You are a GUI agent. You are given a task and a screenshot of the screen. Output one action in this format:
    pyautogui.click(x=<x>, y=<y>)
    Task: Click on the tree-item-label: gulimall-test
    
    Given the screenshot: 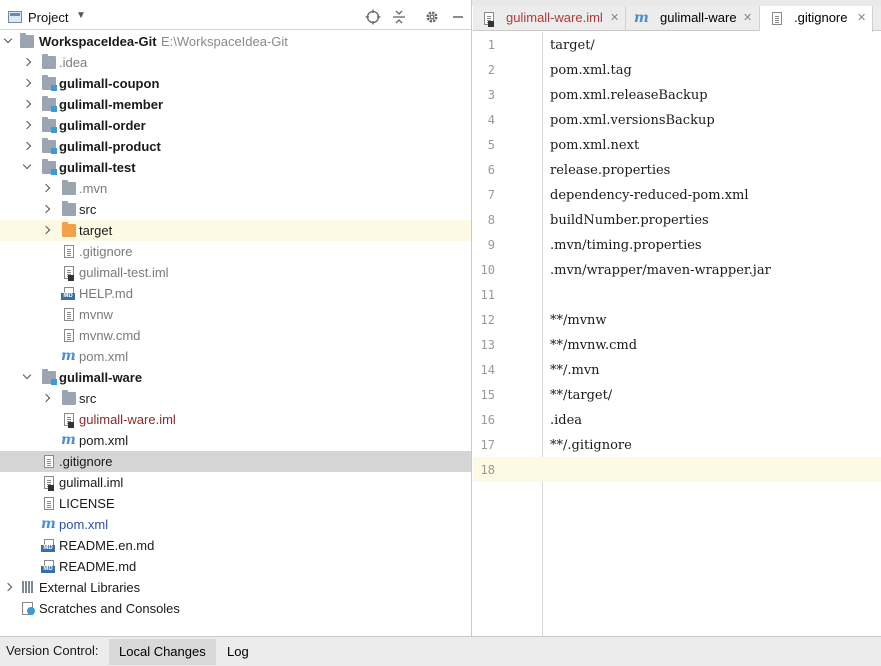 What is the action you would take?
    pyautogui.click(x=97, y=167)
    